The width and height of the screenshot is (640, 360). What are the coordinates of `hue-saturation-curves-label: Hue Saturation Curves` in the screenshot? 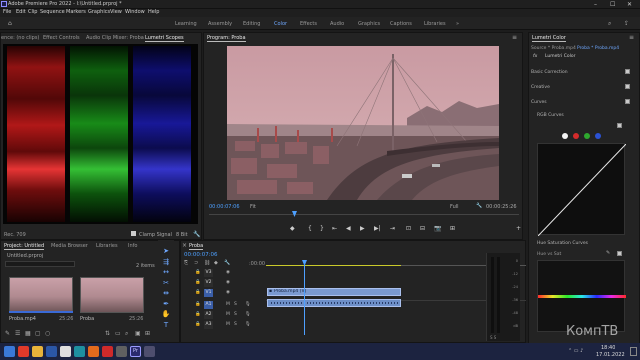 It's located at (562, 243).